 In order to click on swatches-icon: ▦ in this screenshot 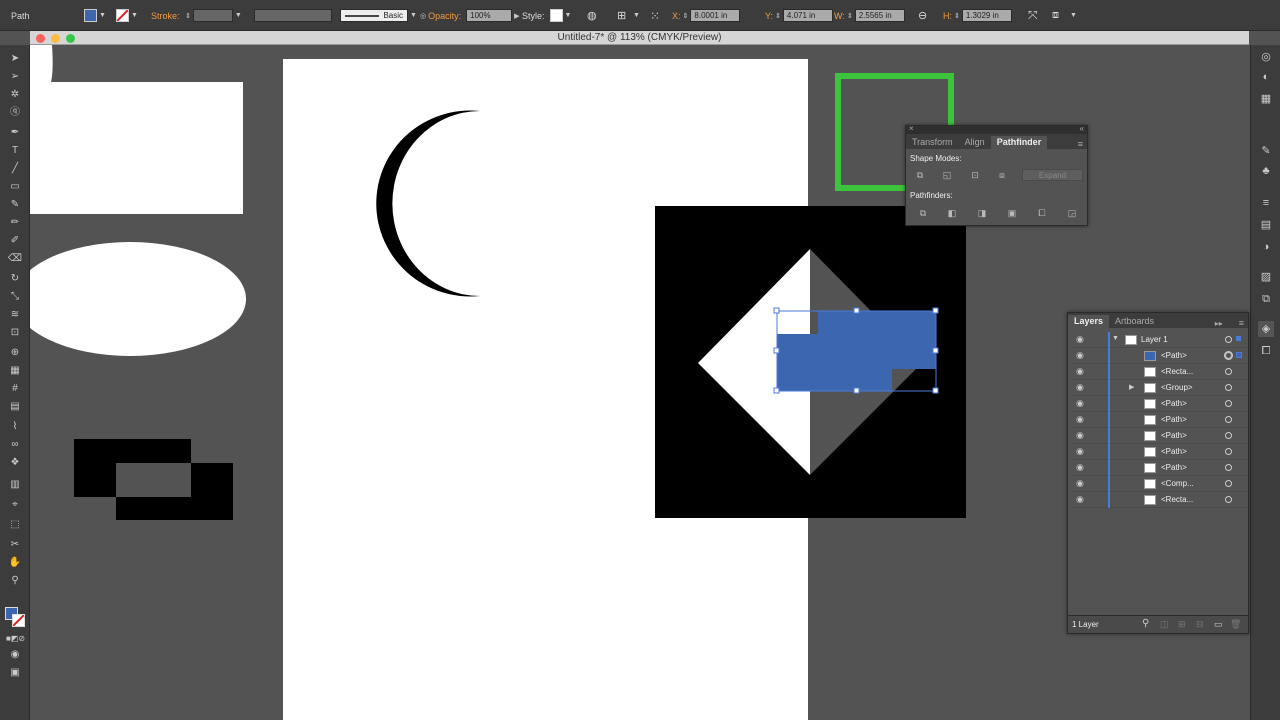, I will do `click(1266, 99)`.